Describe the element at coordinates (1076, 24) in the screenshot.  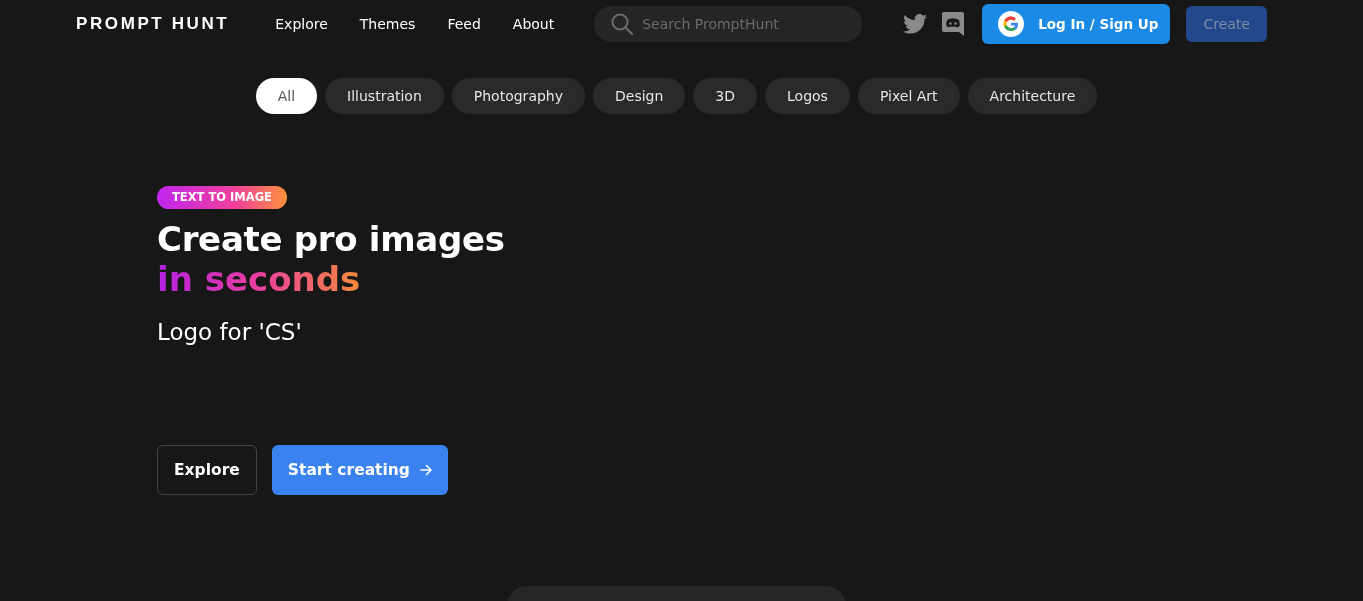
I see `login-button: Log In / Sign Up` at that location.